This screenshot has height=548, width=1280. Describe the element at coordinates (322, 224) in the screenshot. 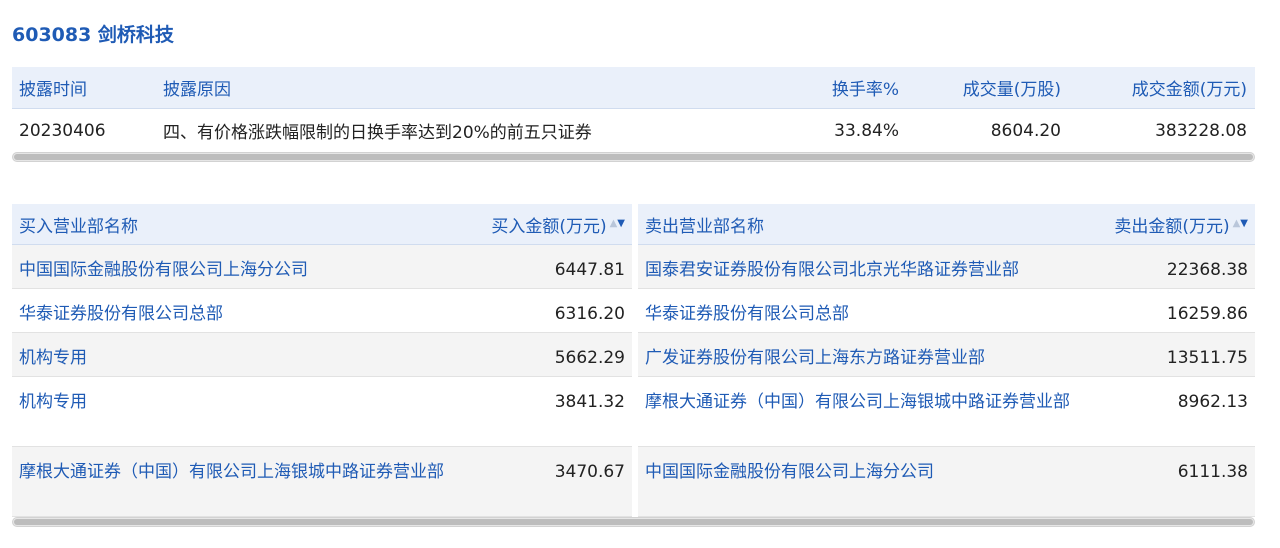

I see `buy-header-row: 买入营业部名称 买入金额(万元) ▲ ▼` at that location.